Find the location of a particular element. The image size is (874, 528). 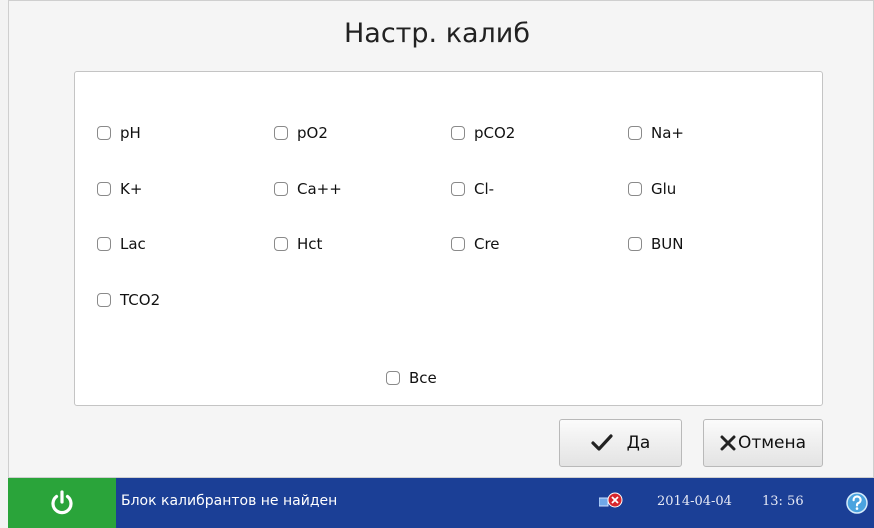

status-date: 2014-04-04 is located at coordinates (694, 501).